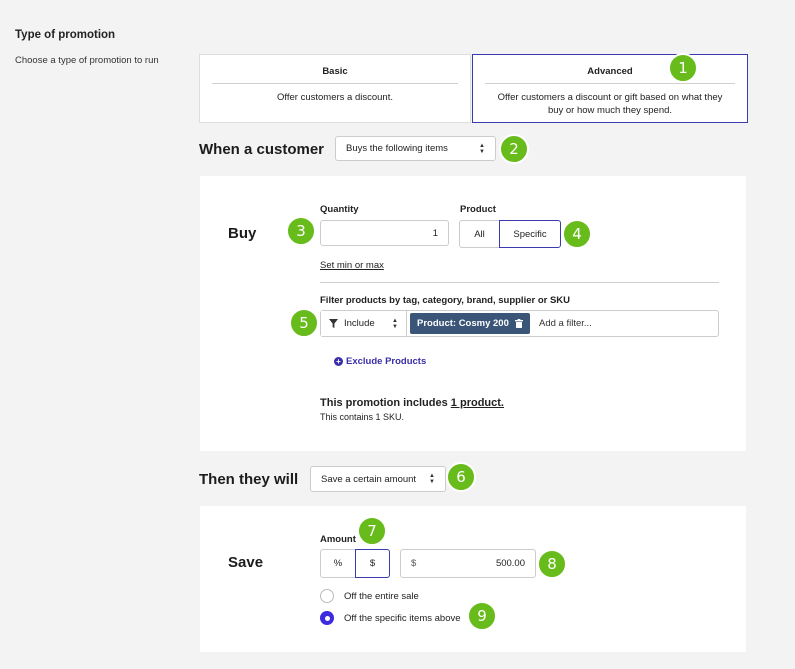 This screenshot has width=795, height=669. Describe the element at coordinates (335, 88) in the screenshot. I see `promotion-type-basic-card: Basic Offer customers a discount.` at that location.